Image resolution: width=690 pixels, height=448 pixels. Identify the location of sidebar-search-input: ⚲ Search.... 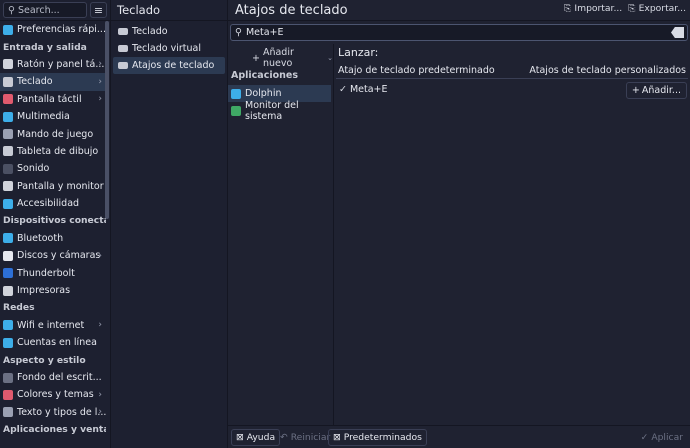
(45, 10).